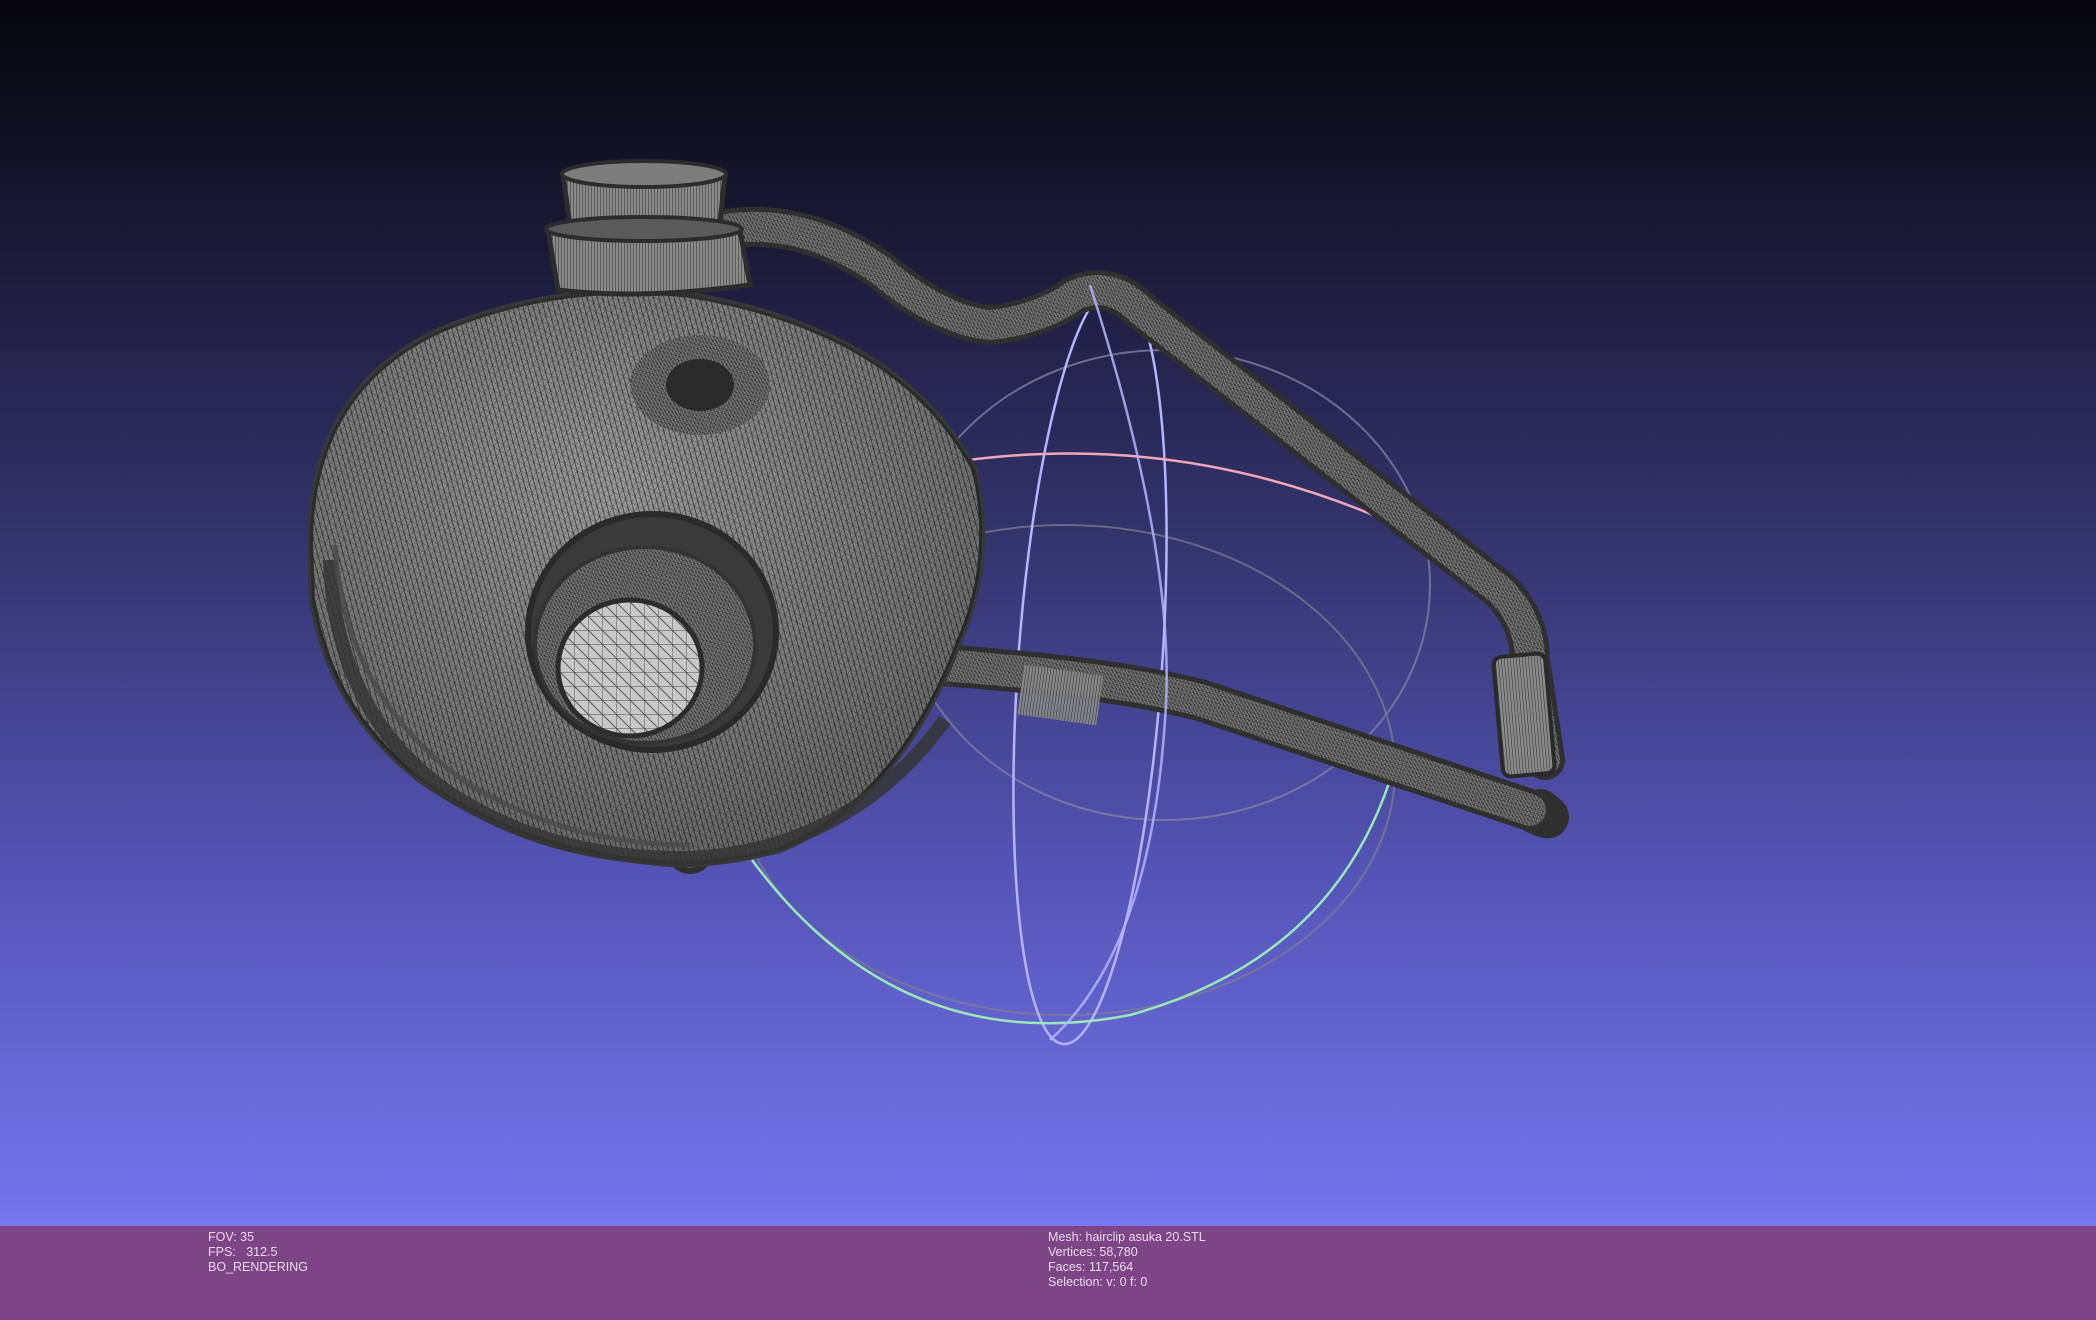 This screenshot has height=1320, width=2096. Describe the element at coordinates (648, 228) in the screenshot. I see `mesh-cap` at that location.